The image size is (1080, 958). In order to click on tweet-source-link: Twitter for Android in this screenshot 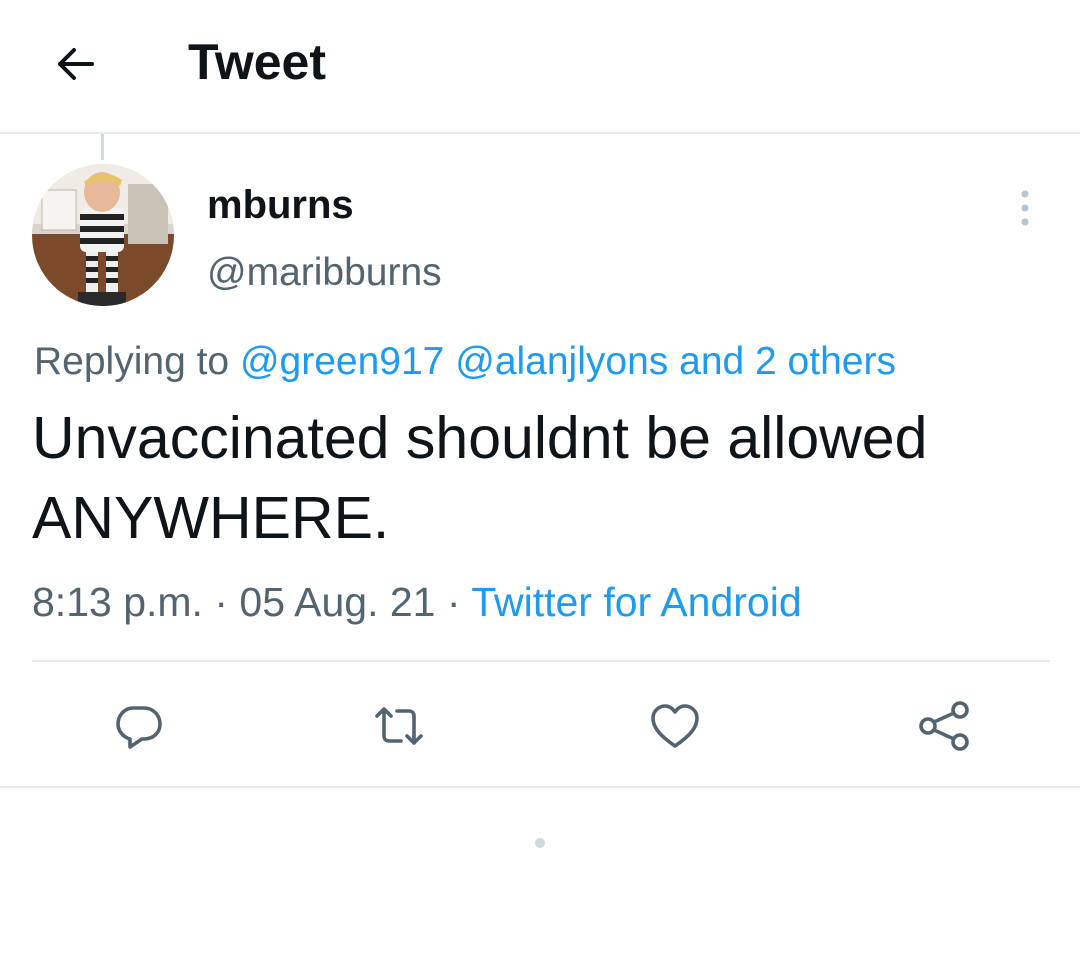, I will do `click(636, 602)`.